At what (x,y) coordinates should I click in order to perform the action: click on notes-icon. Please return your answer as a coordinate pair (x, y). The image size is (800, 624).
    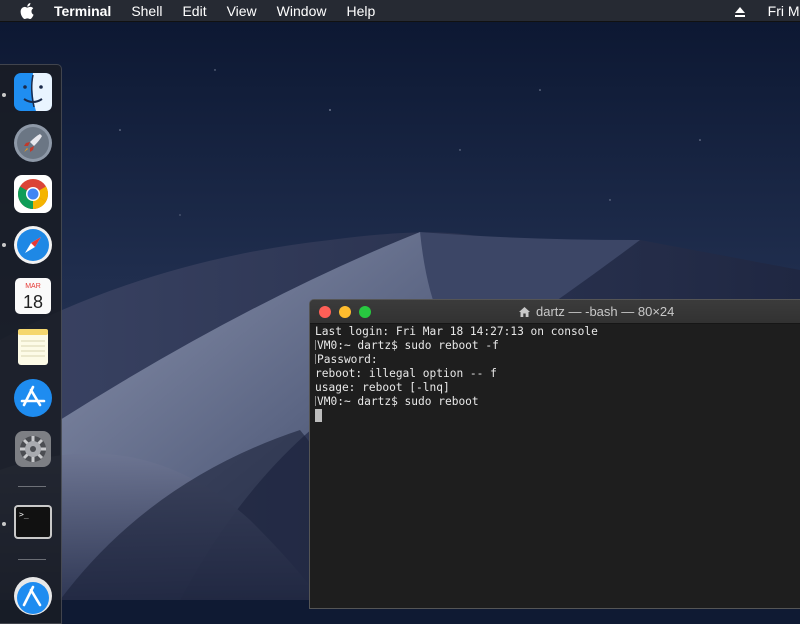
    Looking at the image, I should click on (33, 347).